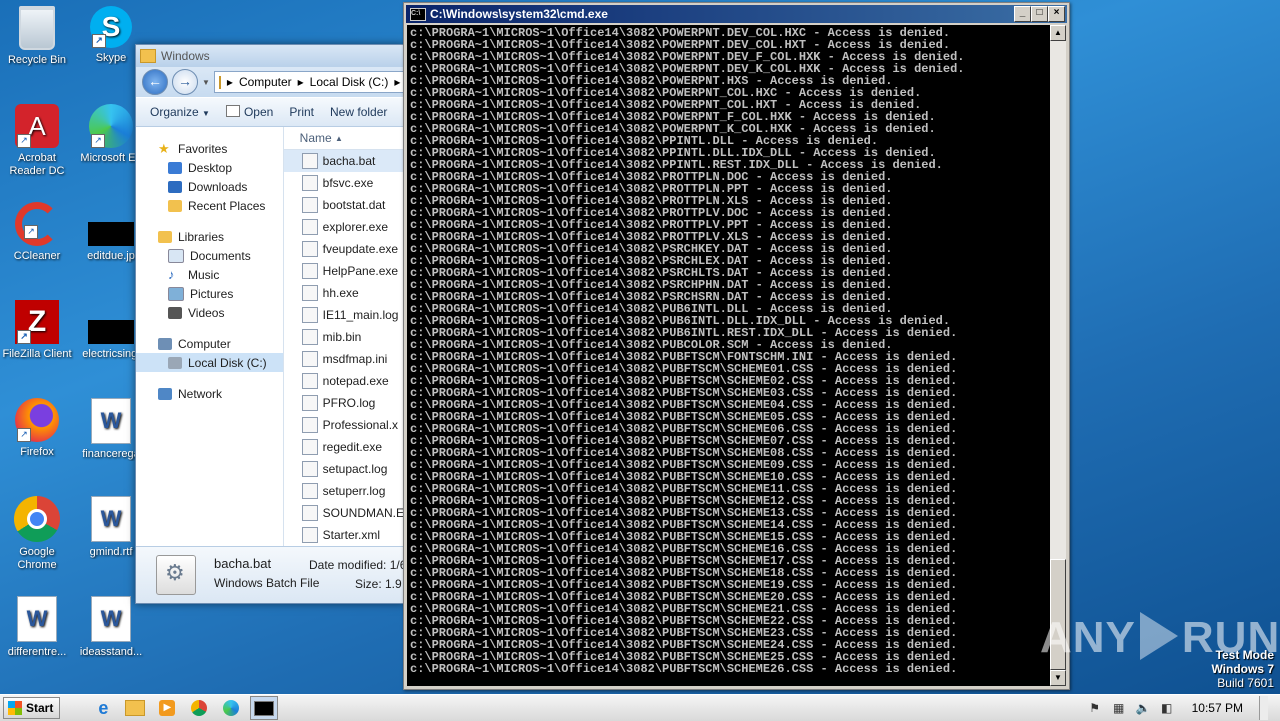 The image size is (1280, 721). I want to click on nav-music: ♪ Music, so click(209, 274).